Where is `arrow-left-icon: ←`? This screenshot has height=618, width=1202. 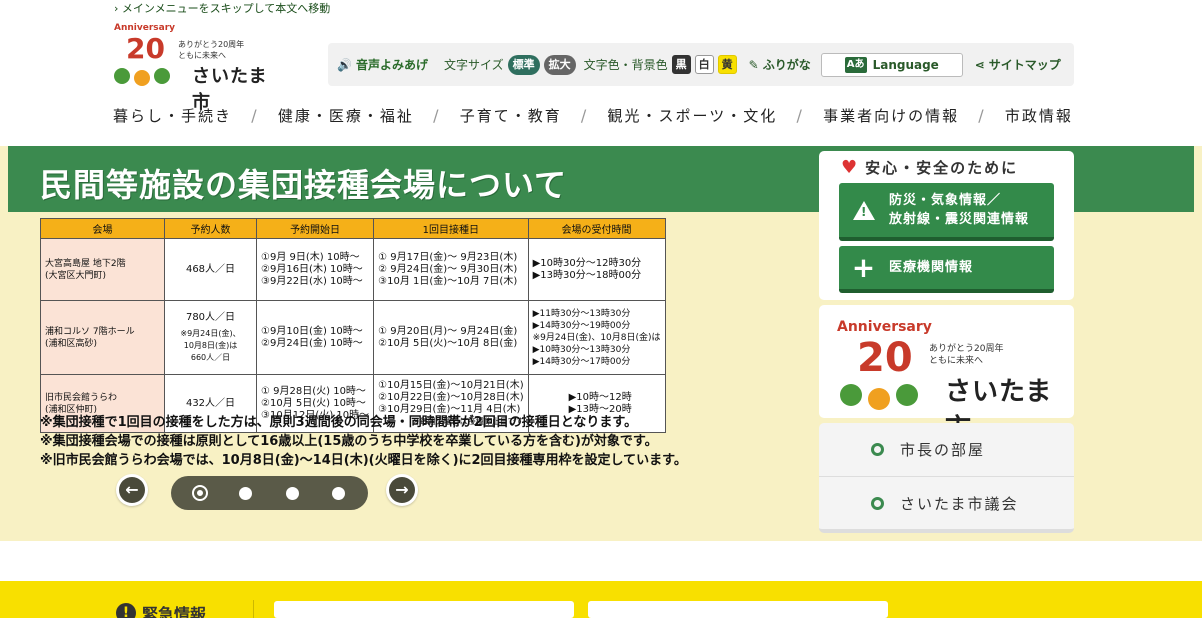
arrow-left-icon: ← is located at coordinates (132, 490).